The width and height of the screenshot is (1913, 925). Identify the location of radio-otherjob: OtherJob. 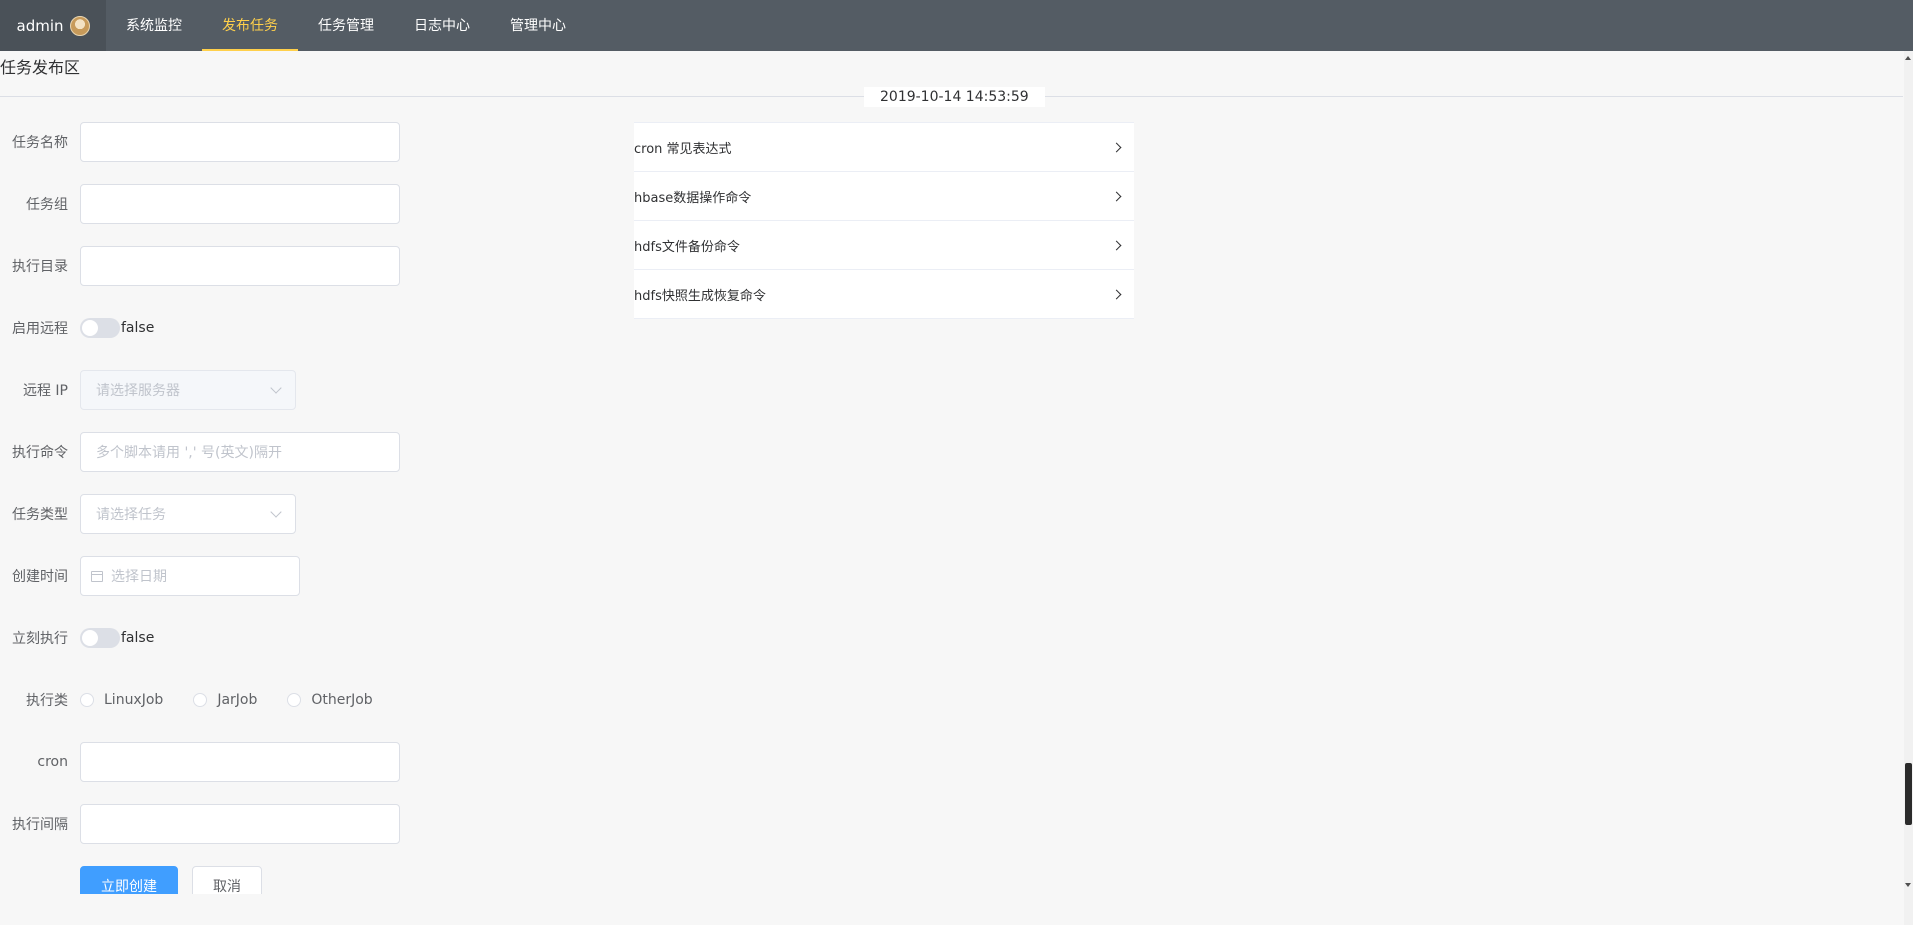
(330, 700).